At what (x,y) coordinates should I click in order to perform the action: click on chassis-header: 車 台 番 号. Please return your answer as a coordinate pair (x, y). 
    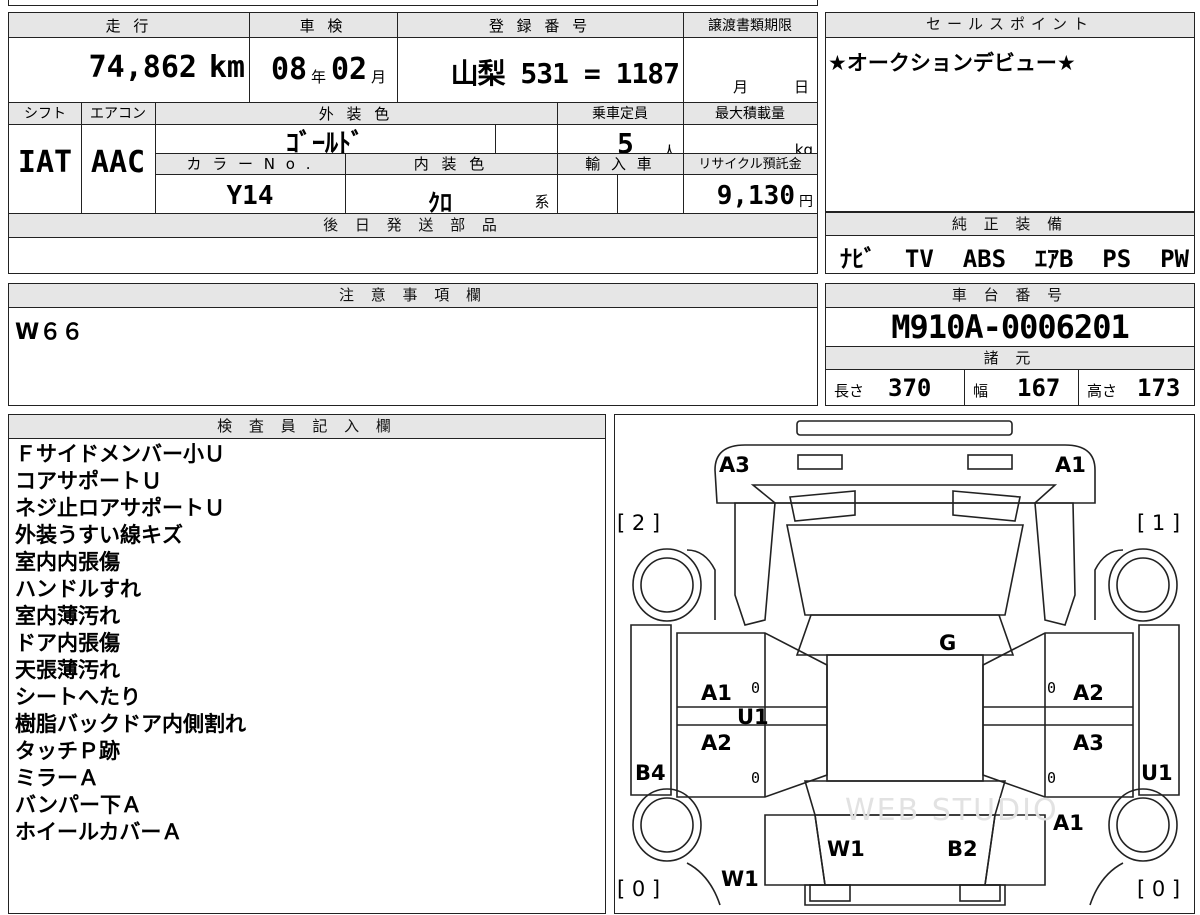
    Looking at the image, I should click on (1010, 296).